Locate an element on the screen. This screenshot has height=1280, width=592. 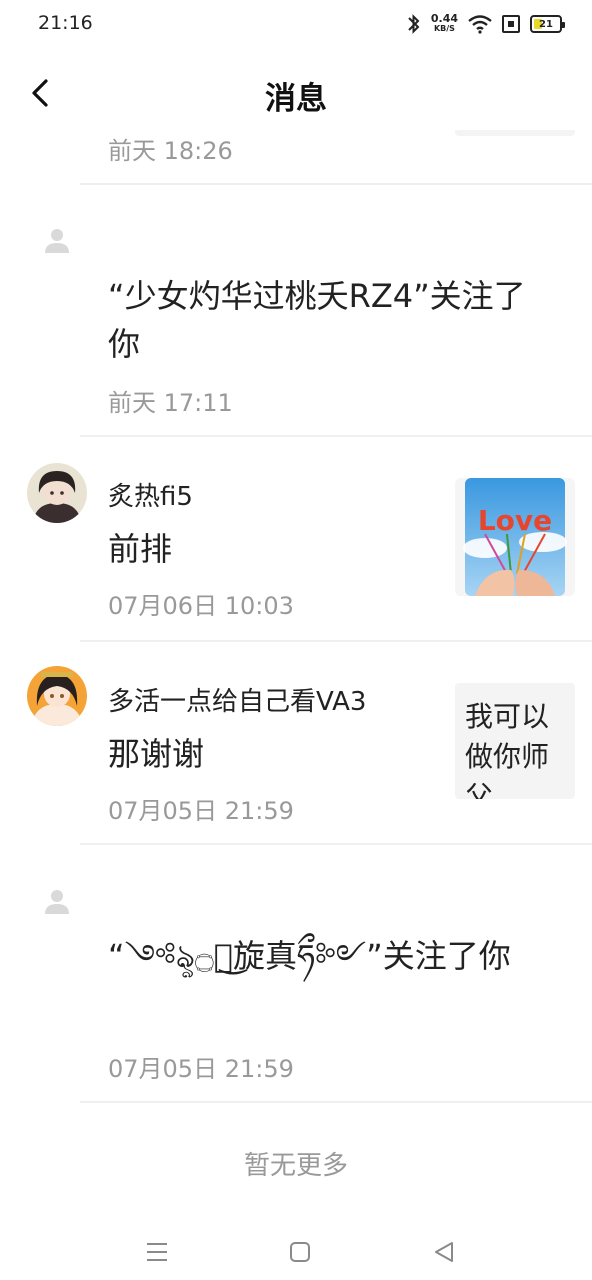
sender-name: 炙热fi5 is located at coordinates (150, 497).